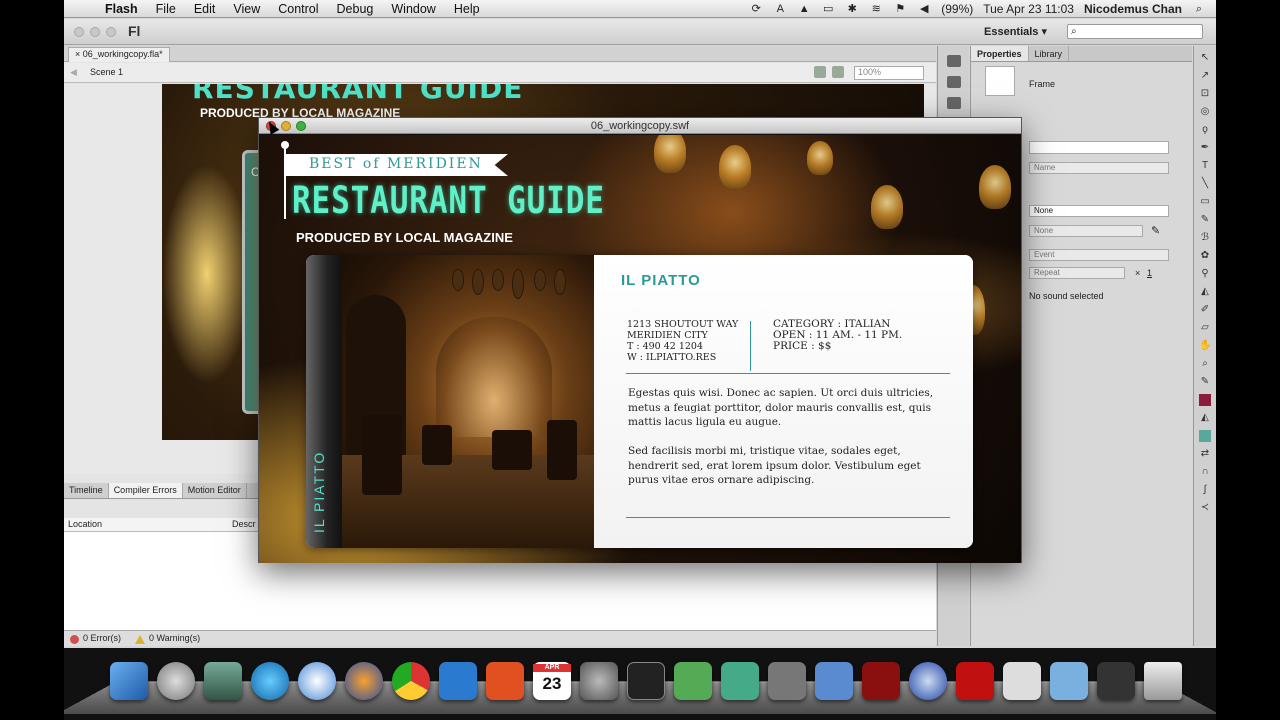  I want to click on back-arrow-icon: ◀, so click(73, 72).